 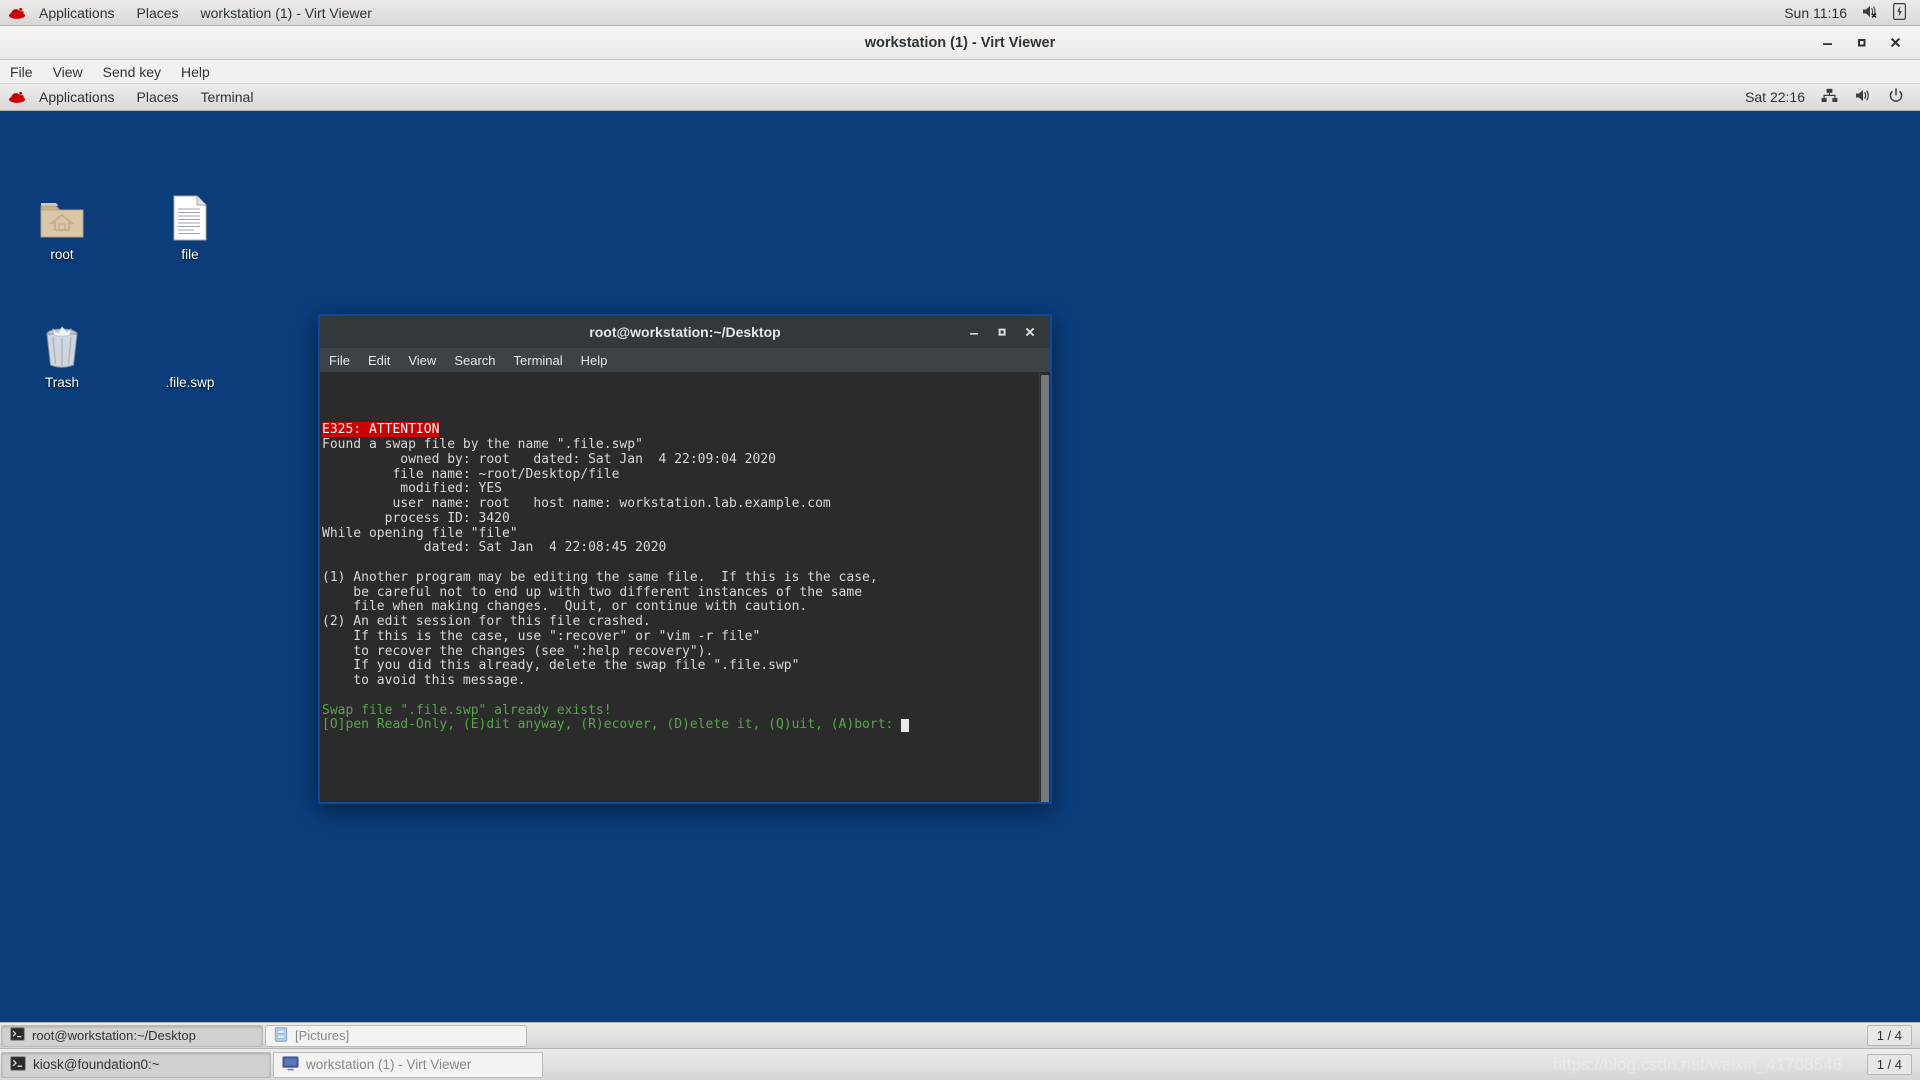 I want to click on terminal-window-controls, so click(x=1005, y=332).